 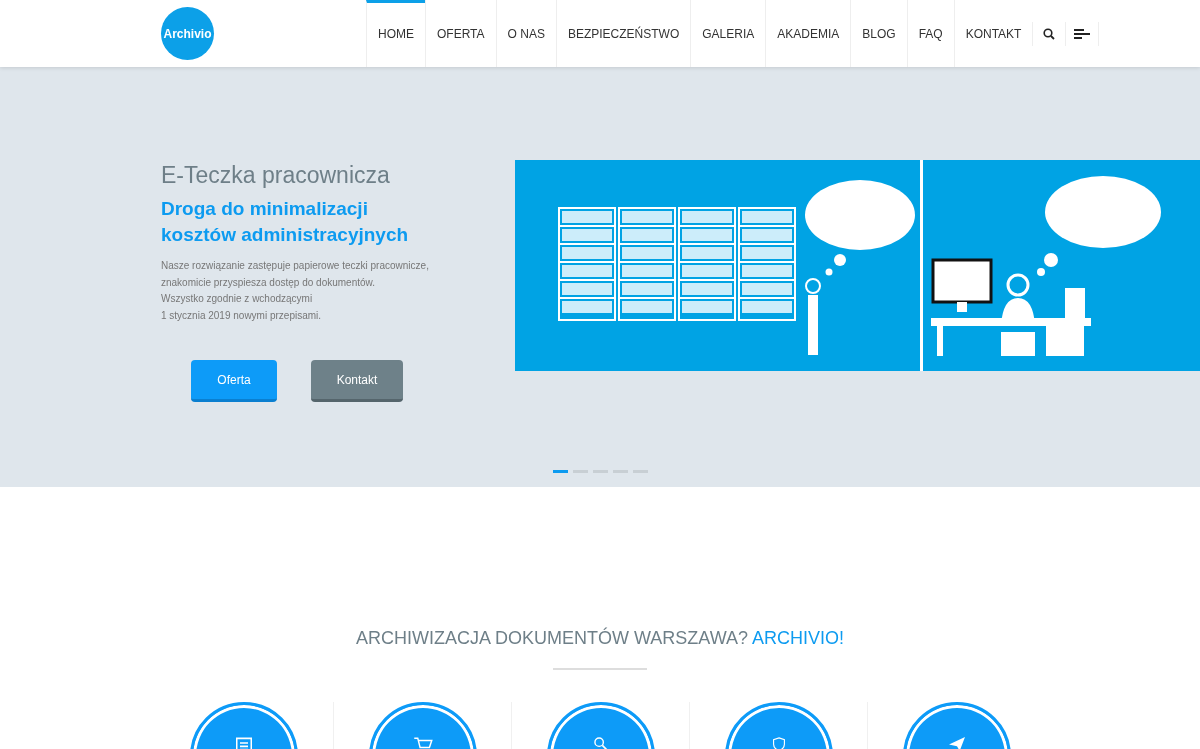 What do you see at coordinates (295, 266) in the screenshot?
I see `hero-text: Nasze rozwiązanie zastępuje papierowe teczki pracownicze,` at bounding box center [295, 266].